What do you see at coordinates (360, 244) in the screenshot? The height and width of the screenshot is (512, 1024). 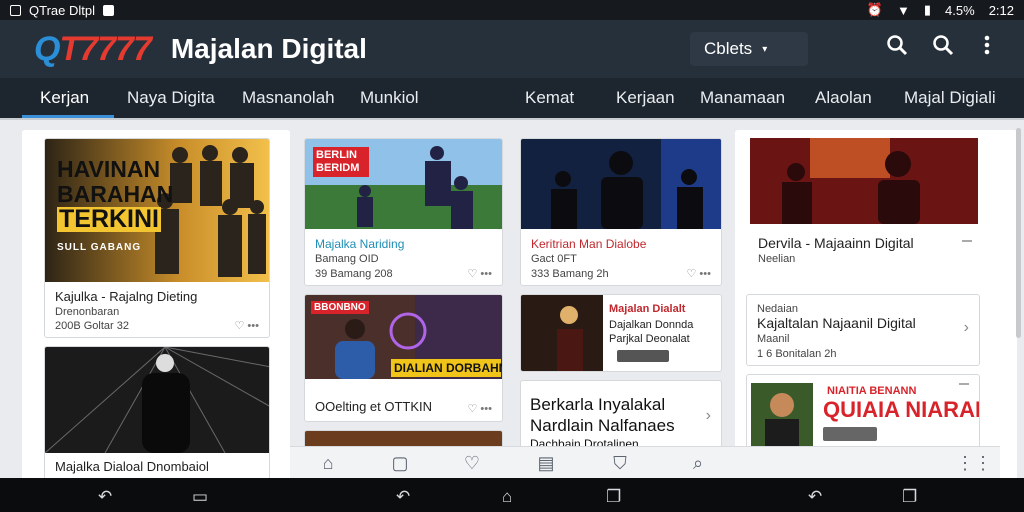 I see `article-title: Majalka Nariding` at bounding box center [360, 244].